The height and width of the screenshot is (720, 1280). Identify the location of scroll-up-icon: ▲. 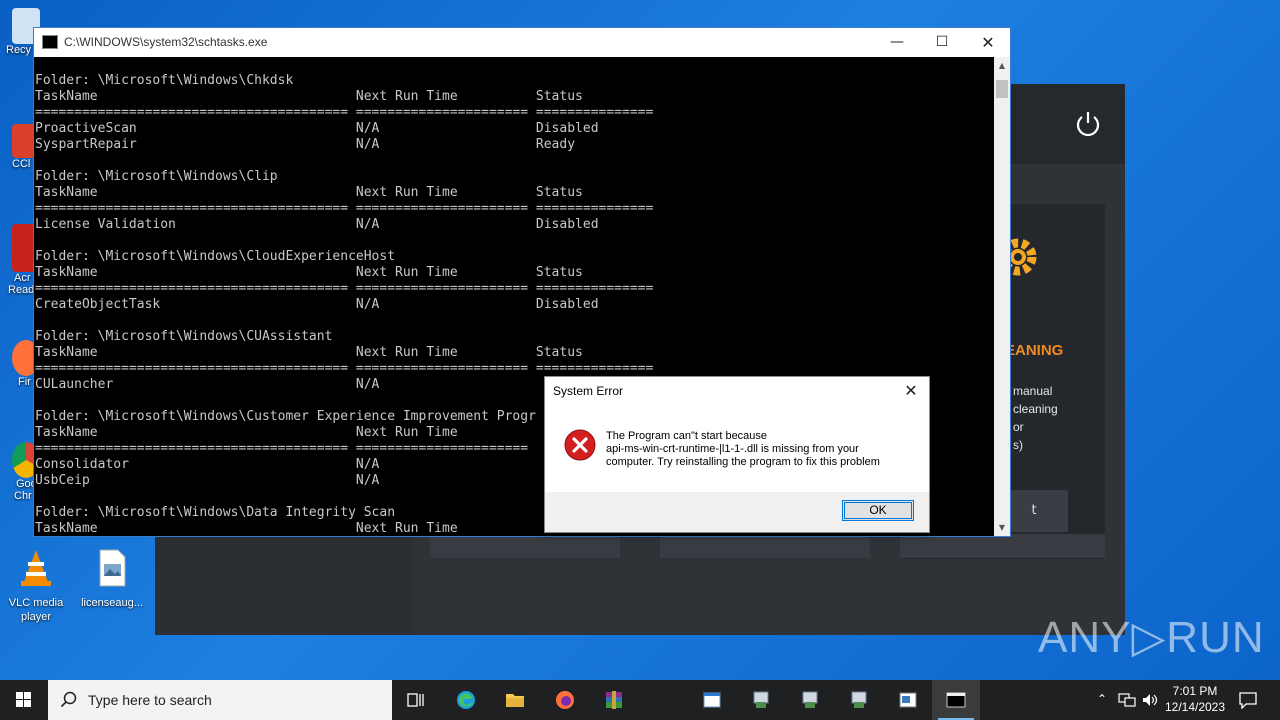
(1002, 65).